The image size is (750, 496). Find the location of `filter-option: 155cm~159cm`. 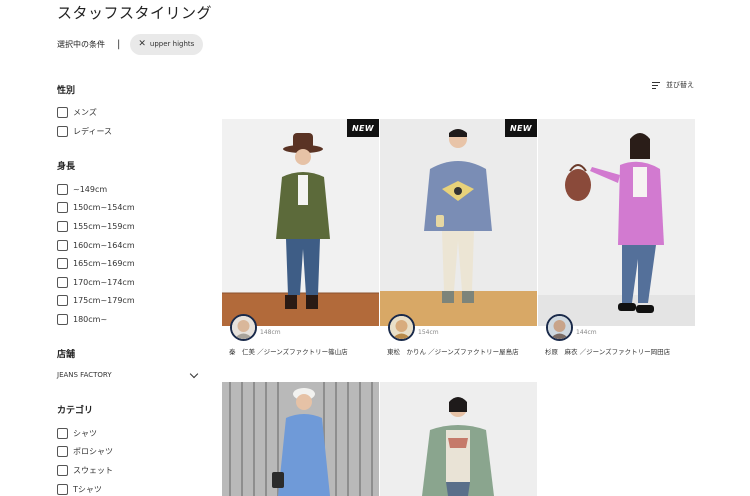

filter-option: 155cm~159cm is located at coordinates (96, 226).